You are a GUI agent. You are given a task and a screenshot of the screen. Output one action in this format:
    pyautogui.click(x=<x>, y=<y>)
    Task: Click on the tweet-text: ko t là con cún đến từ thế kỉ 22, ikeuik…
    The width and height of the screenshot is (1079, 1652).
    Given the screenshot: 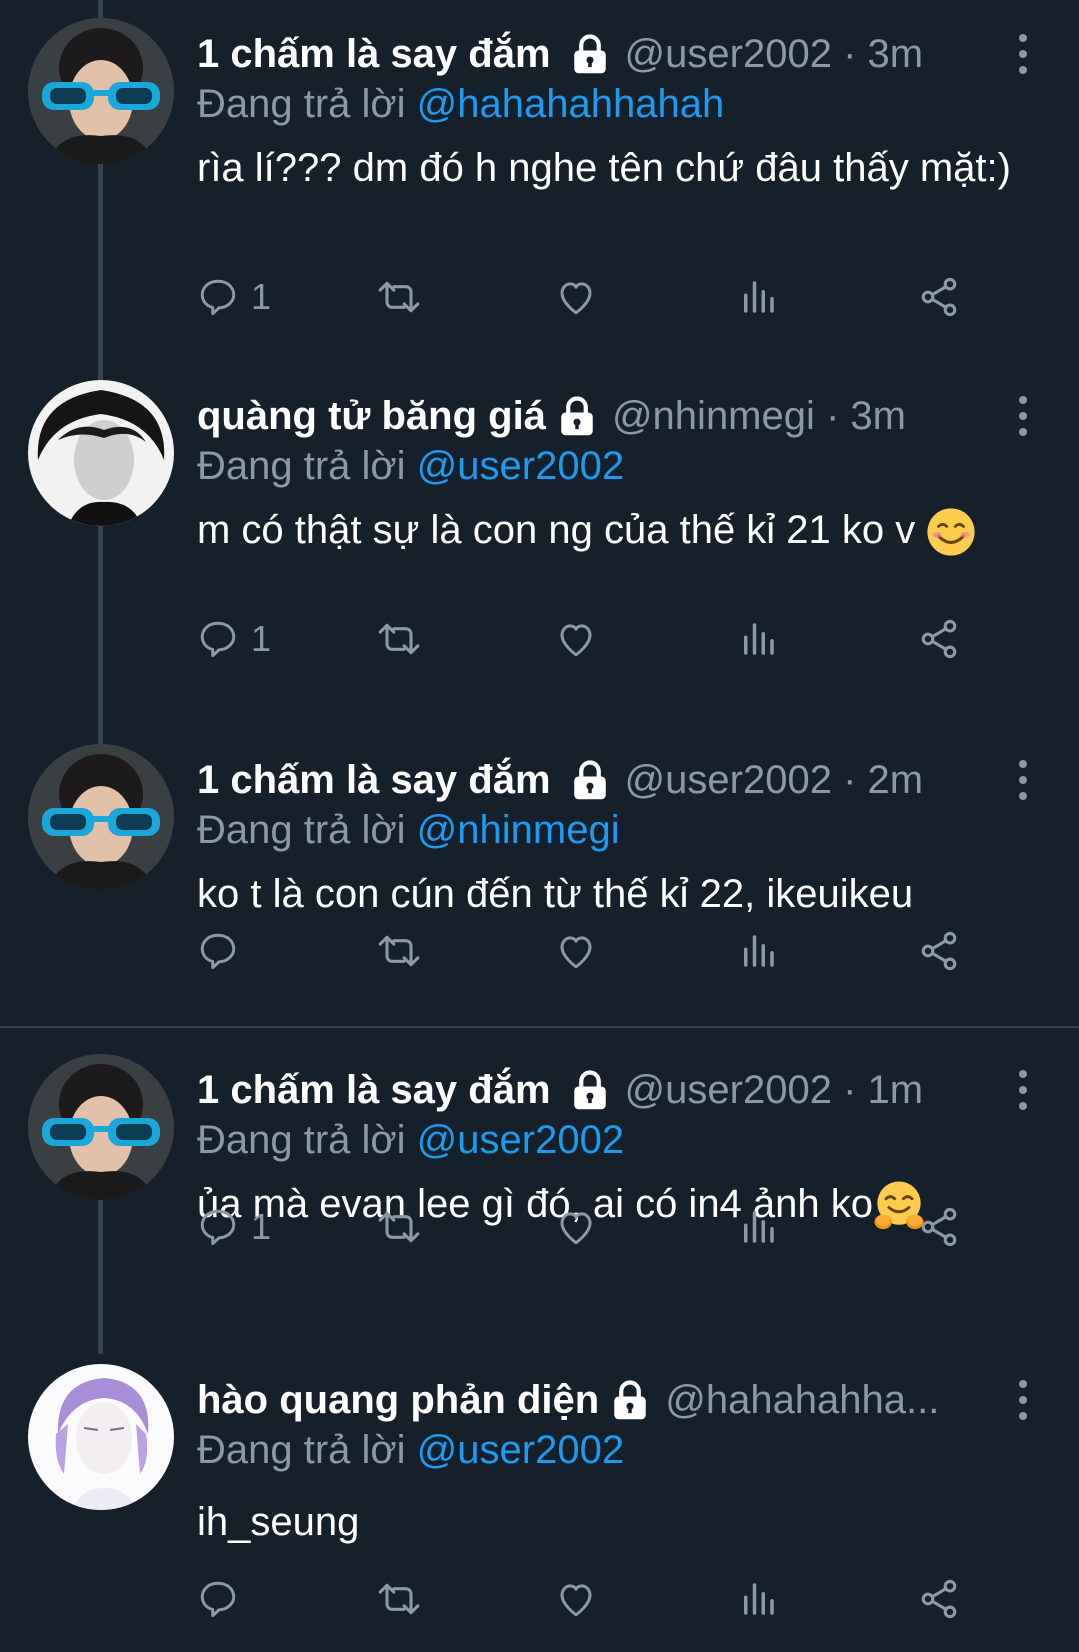 What is the action you would take?
    pyautogui.click(x=607, y=894)
    